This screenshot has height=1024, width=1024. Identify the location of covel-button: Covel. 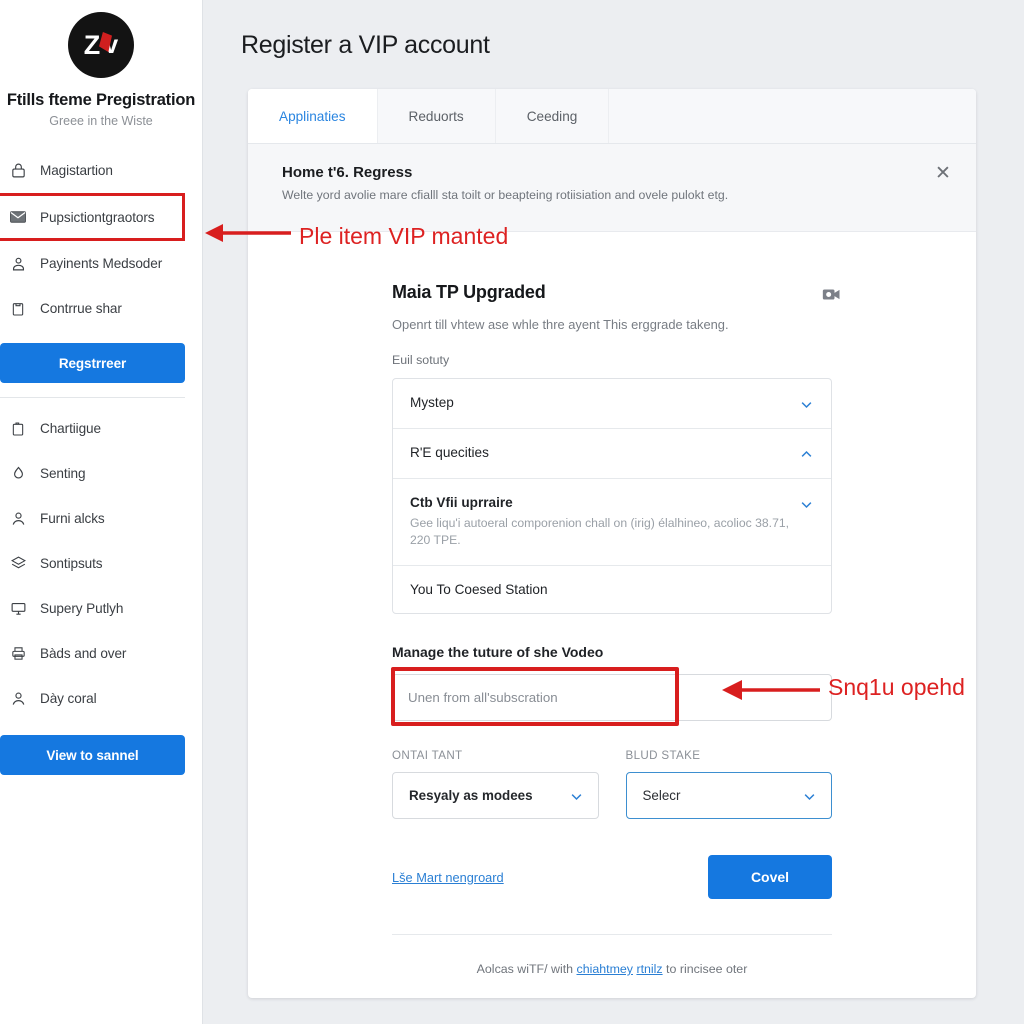
(770, 877).